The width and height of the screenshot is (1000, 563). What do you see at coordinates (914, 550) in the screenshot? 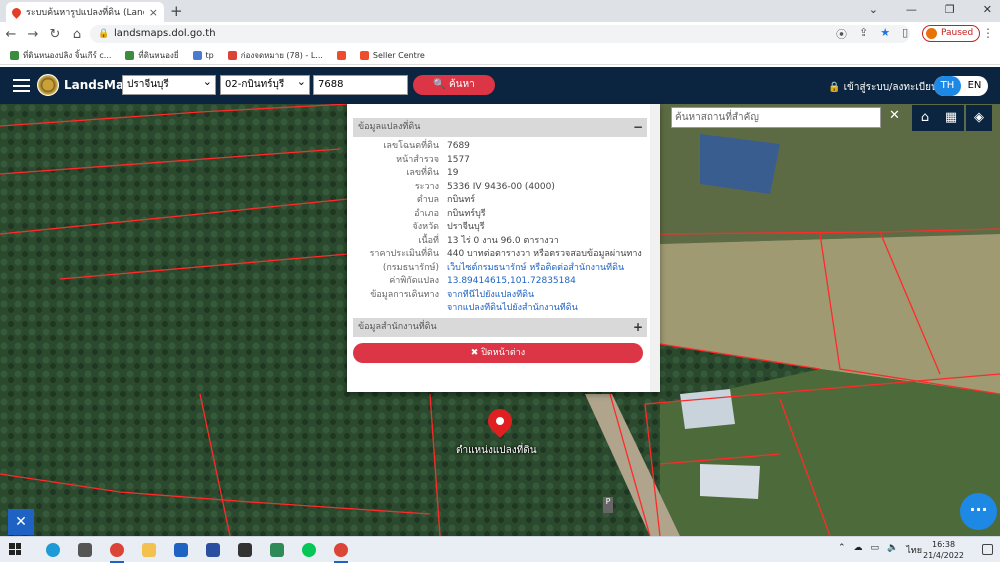
I see `input-language: ไทย` at bounding box center [914, 550].